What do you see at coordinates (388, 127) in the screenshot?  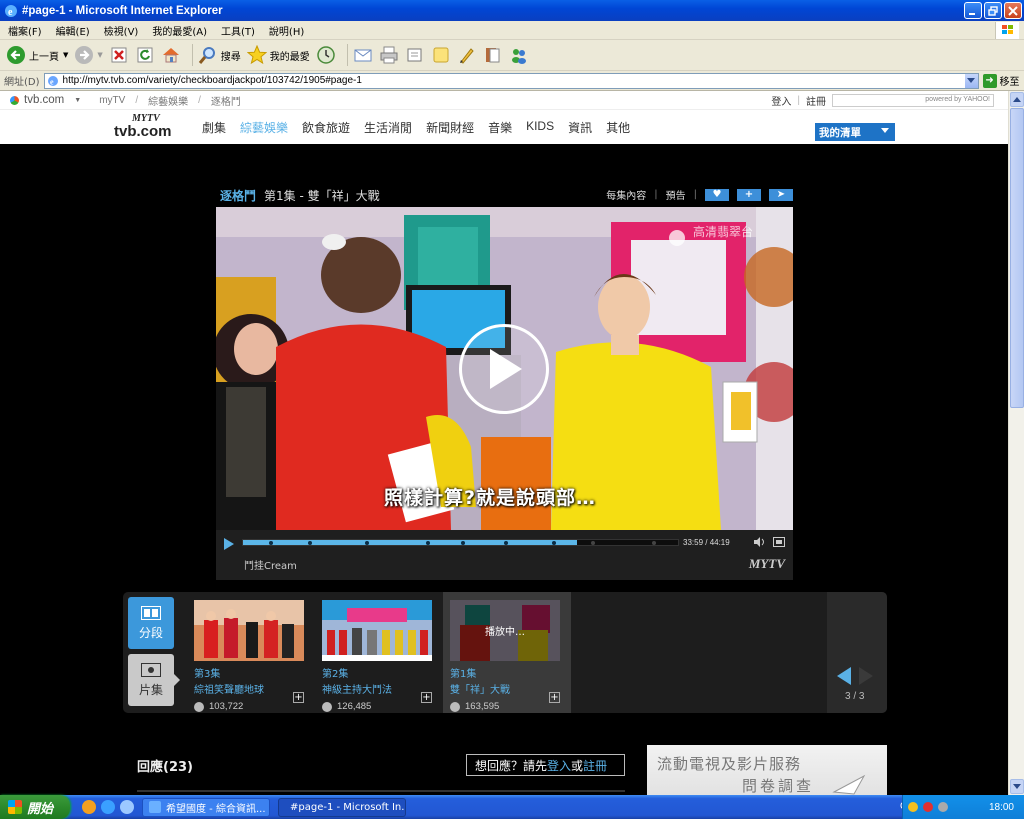 I see `nav-lifestyle: 生活消閒` at bounding box center [388, 127].